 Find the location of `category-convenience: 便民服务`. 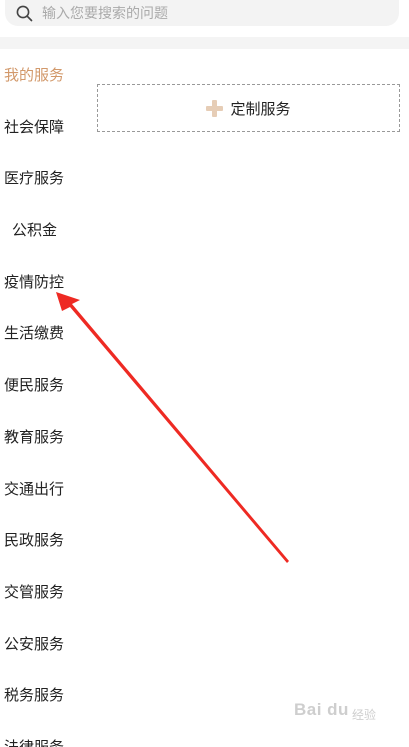

category-convenience: 便民服务 is located at coordinates (34, 386).